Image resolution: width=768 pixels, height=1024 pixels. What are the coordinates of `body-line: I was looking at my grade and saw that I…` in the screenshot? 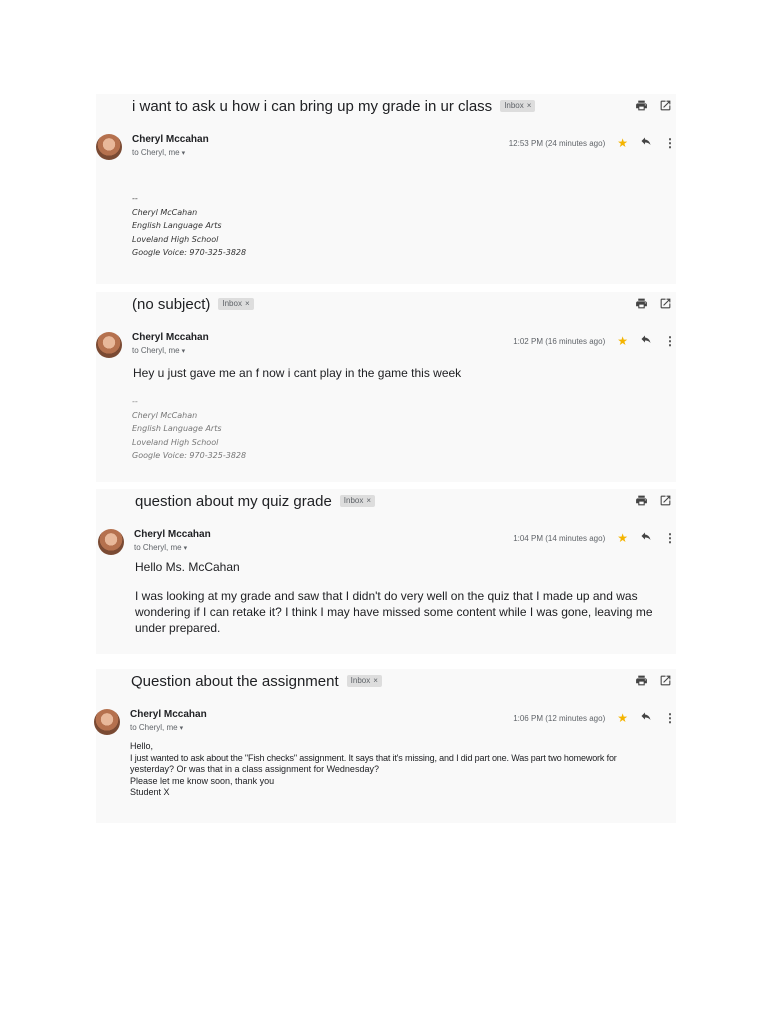 It's located at (386, 596).